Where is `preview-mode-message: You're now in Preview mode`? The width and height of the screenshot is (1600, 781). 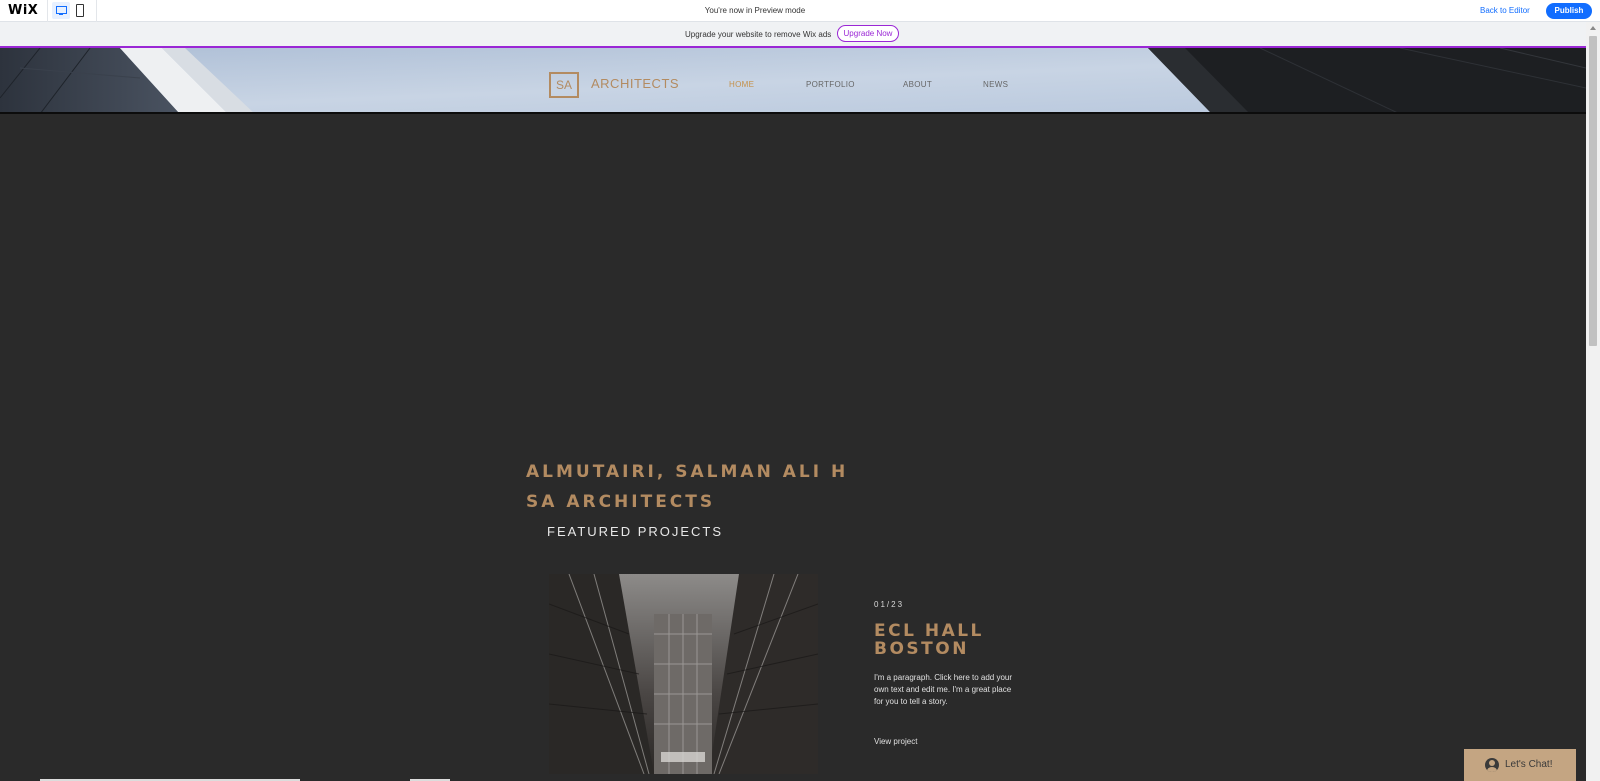 preview-mode-message: You're now in Preview mode is located at coordinates (755, 10).